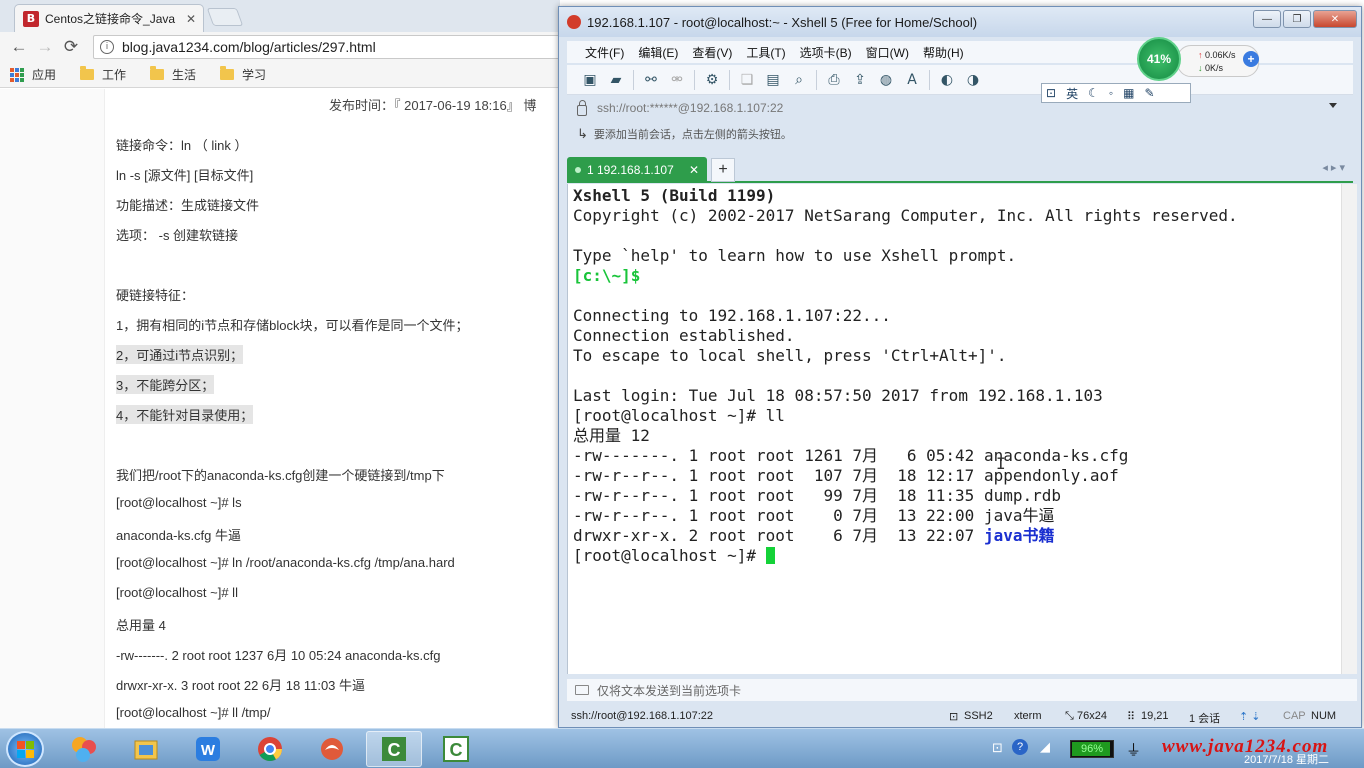  What do you see at coordinates (1045, 747) in the screenshot?
I see `tray-expand-icon: ◢` at bounding box center [1045, 747].